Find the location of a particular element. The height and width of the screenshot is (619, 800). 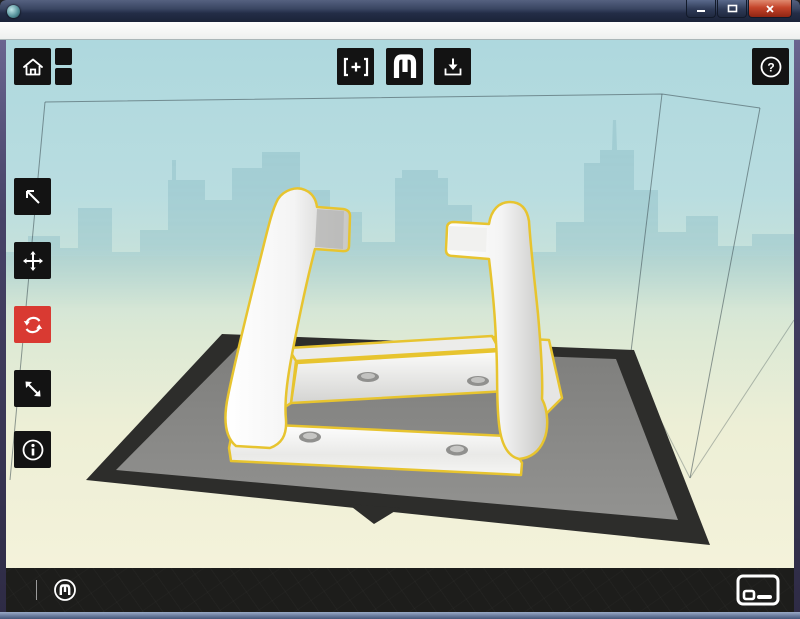

minimize-button is located at coordinates (701, 9).